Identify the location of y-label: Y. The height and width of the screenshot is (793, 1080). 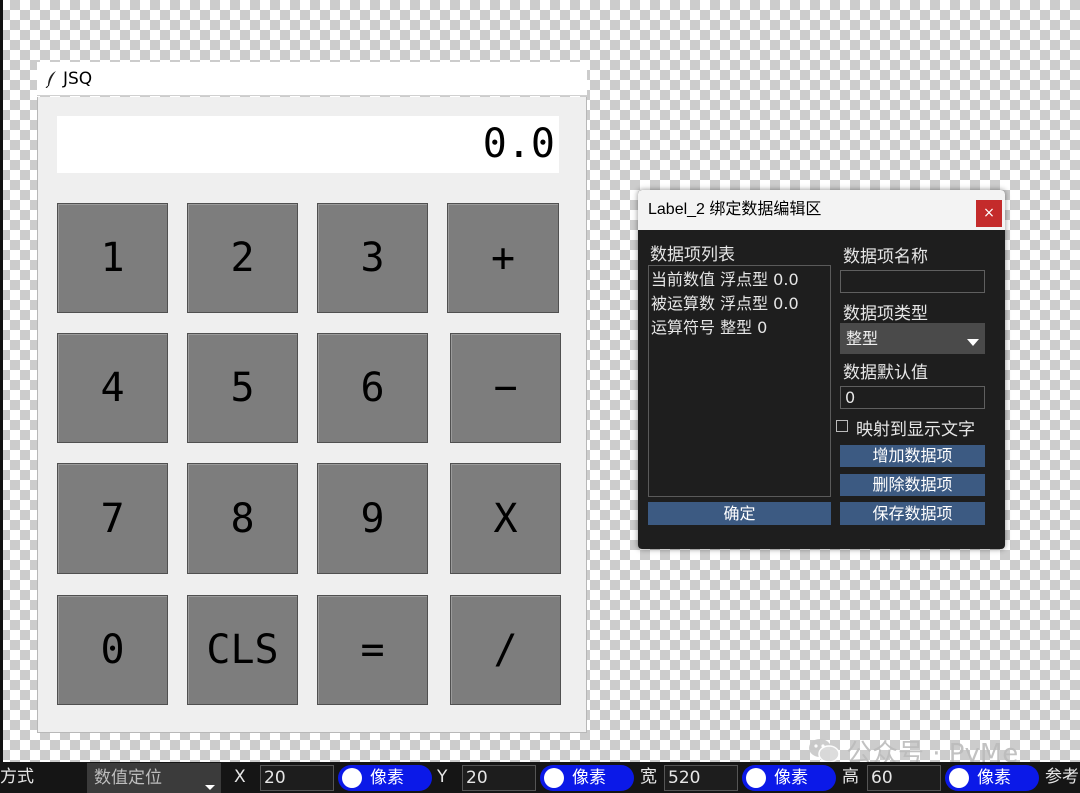
(442, 777).